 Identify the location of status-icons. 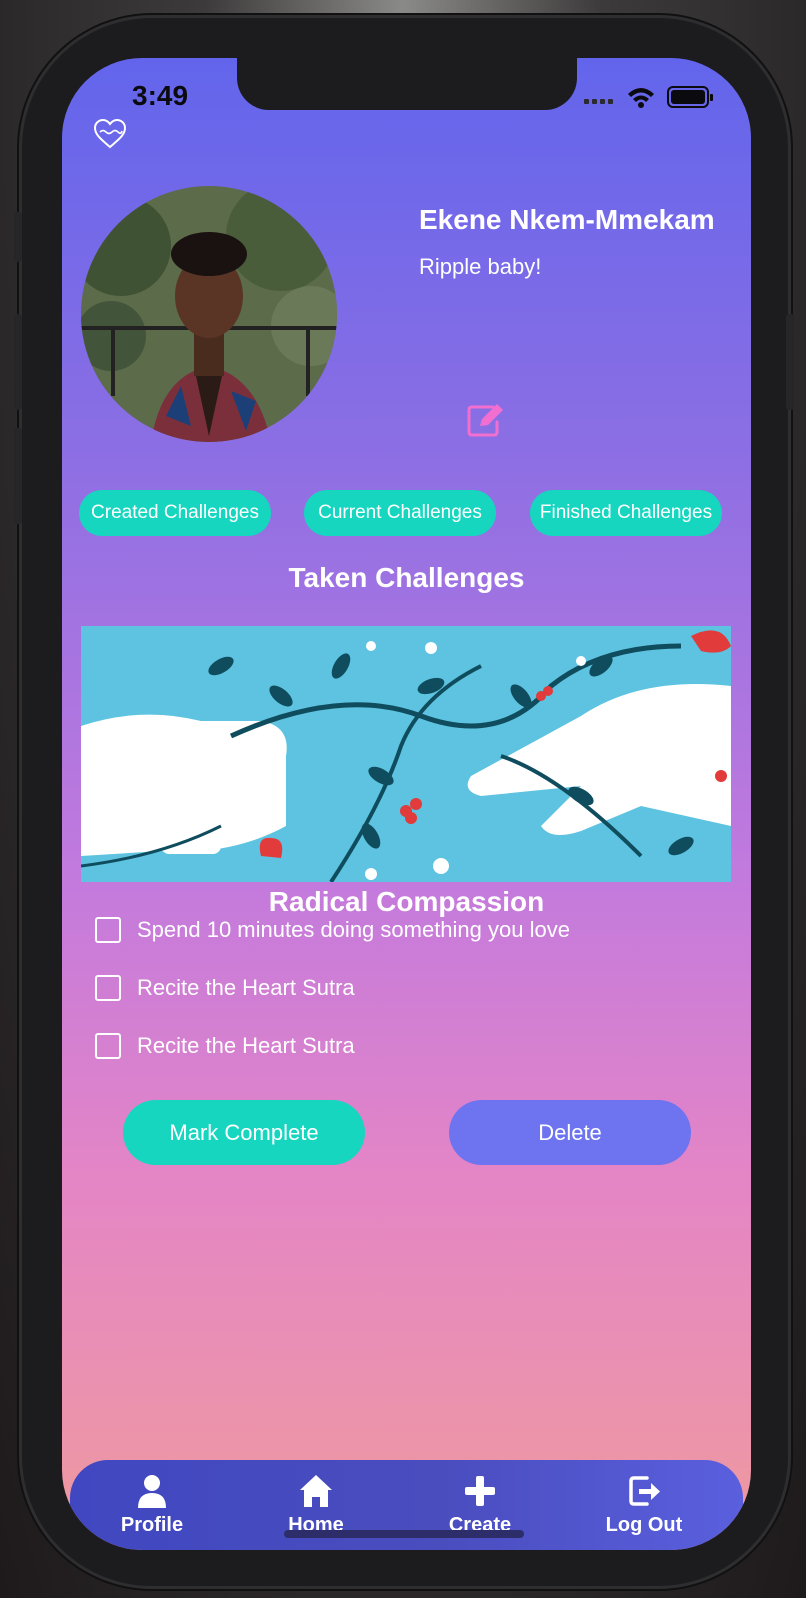
(648, 97).